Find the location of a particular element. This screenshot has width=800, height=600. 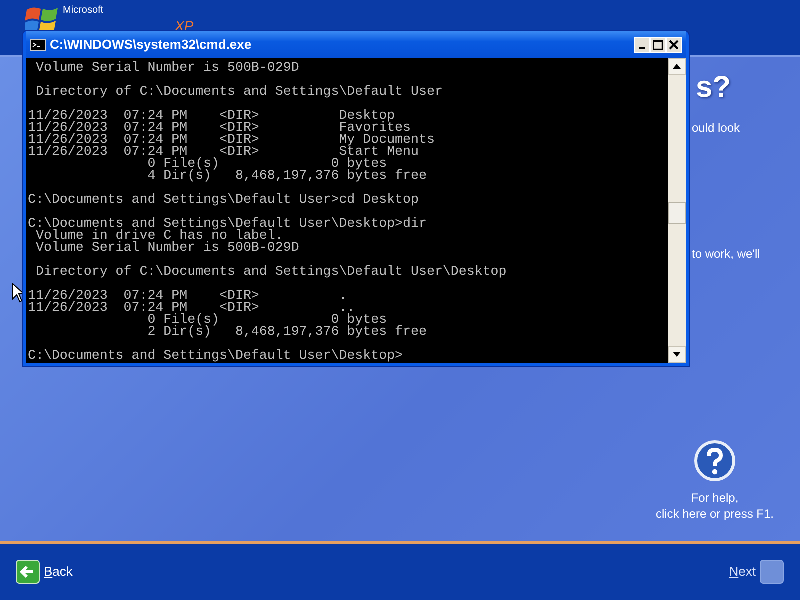

close-button is located at coordinates (674, 44).